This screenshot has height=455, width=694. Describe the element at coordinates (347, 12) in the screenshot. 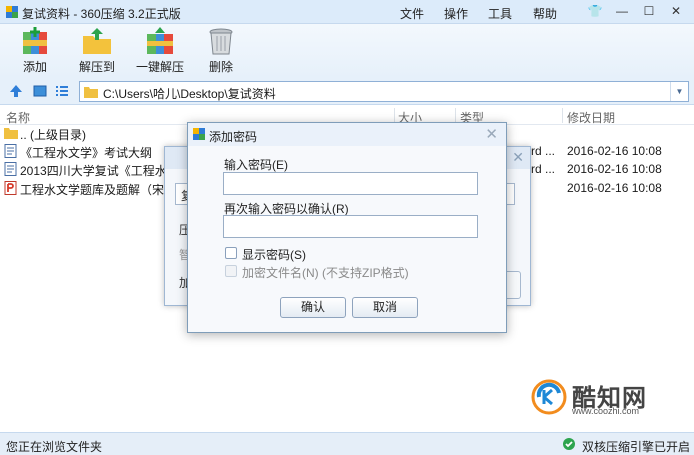

I see `title-bar: 复试资料 - 360压缩 3.2正式版 文件 操作 工具 帮助 👕 — ☐ ✕` at that location.